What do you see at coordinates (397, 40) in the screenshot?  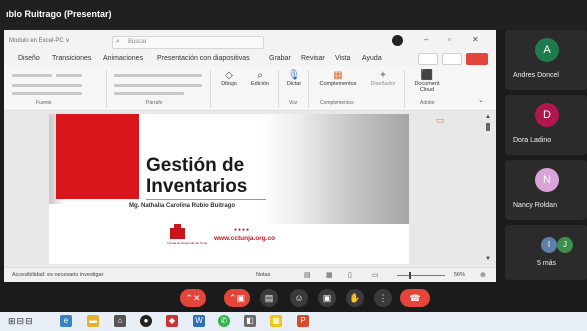 I see `profile-icon` at bounding box center [397, 40].